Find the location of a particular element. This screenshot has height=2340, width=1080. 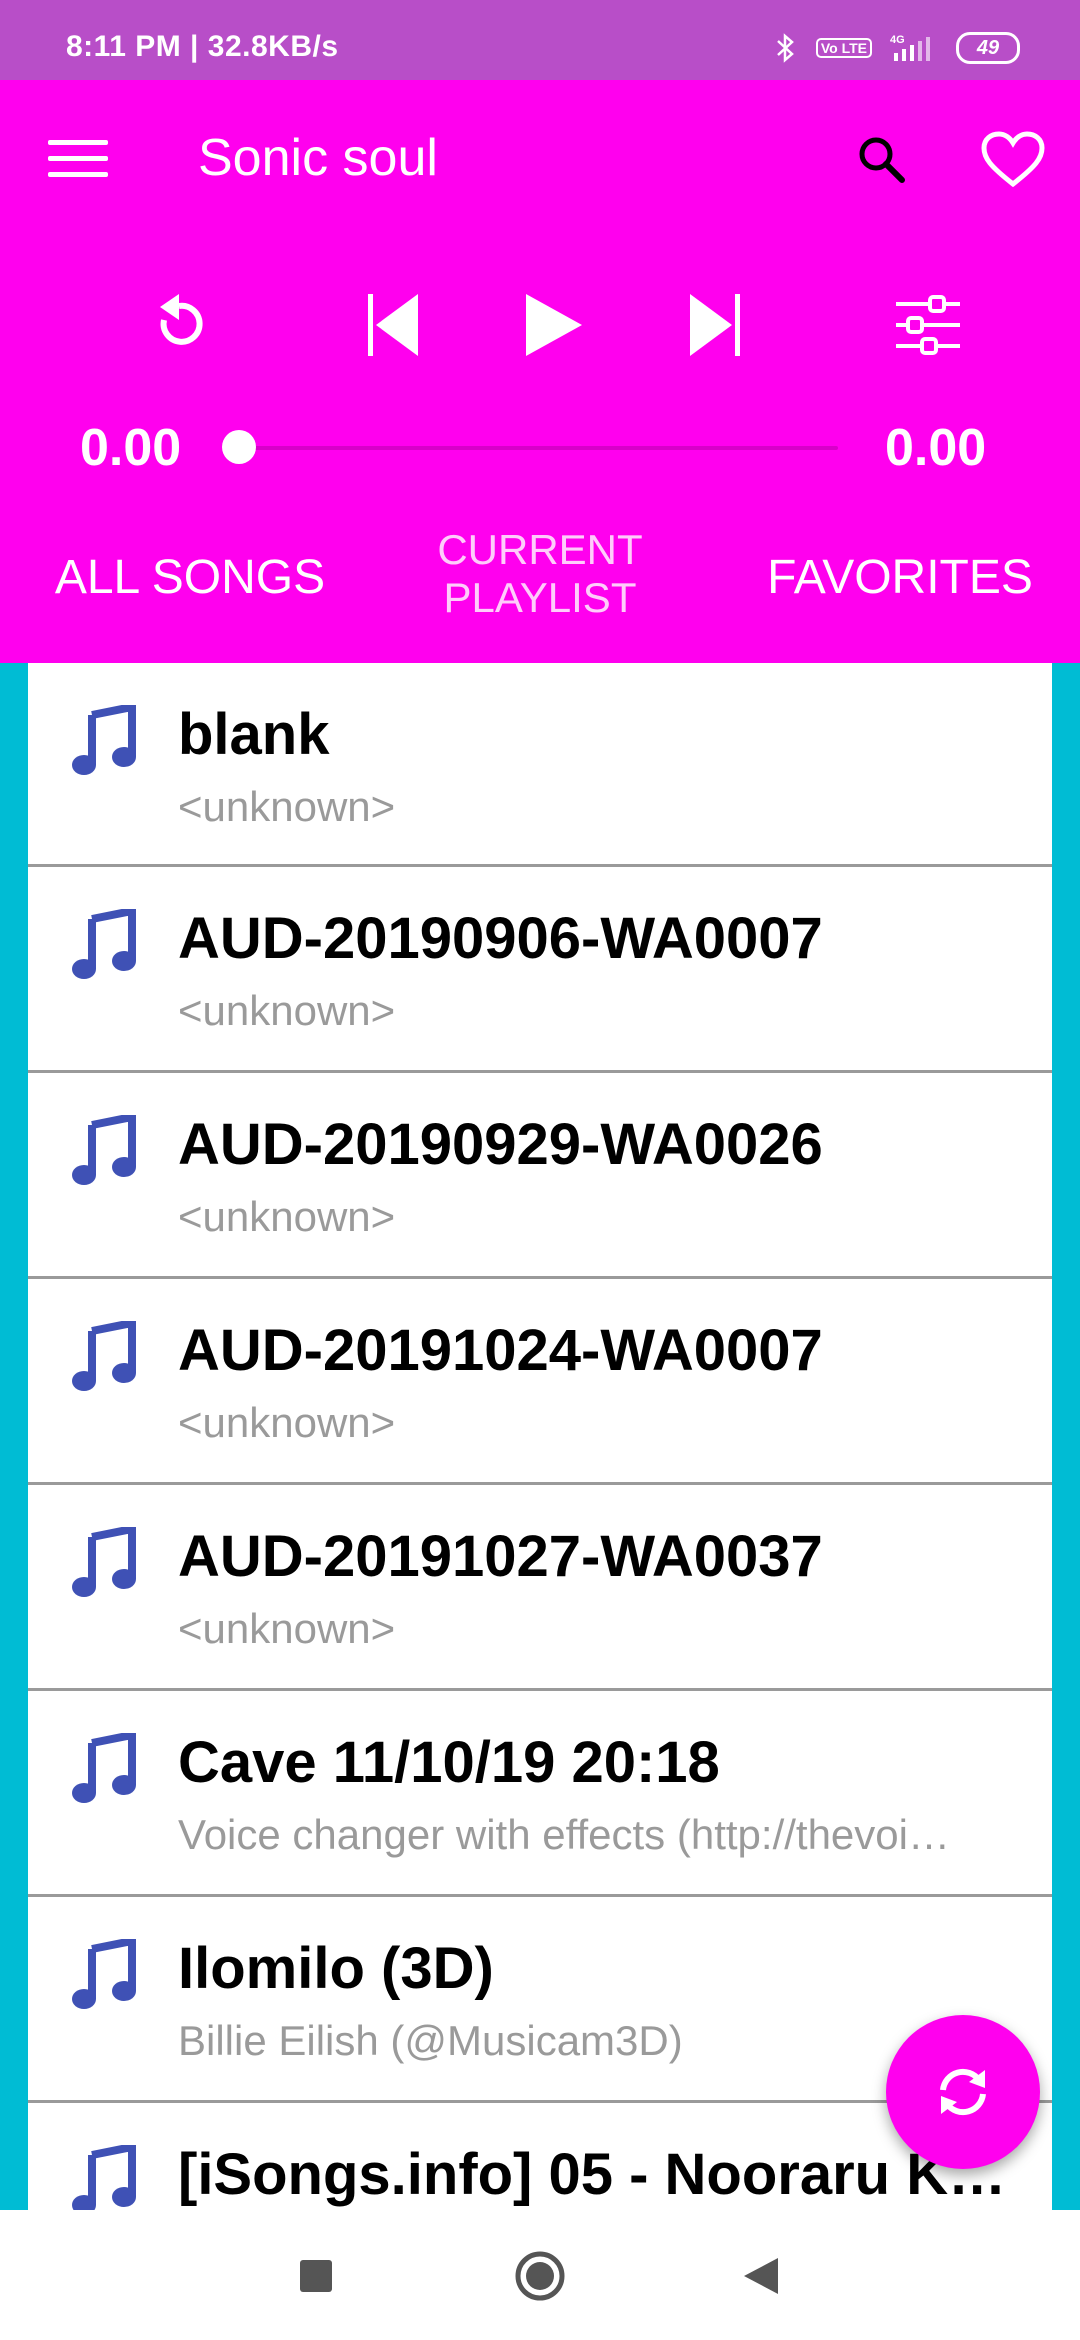

tab-current-playlist: CURRENT PLAYLIST is located at coordinates (540, 574).